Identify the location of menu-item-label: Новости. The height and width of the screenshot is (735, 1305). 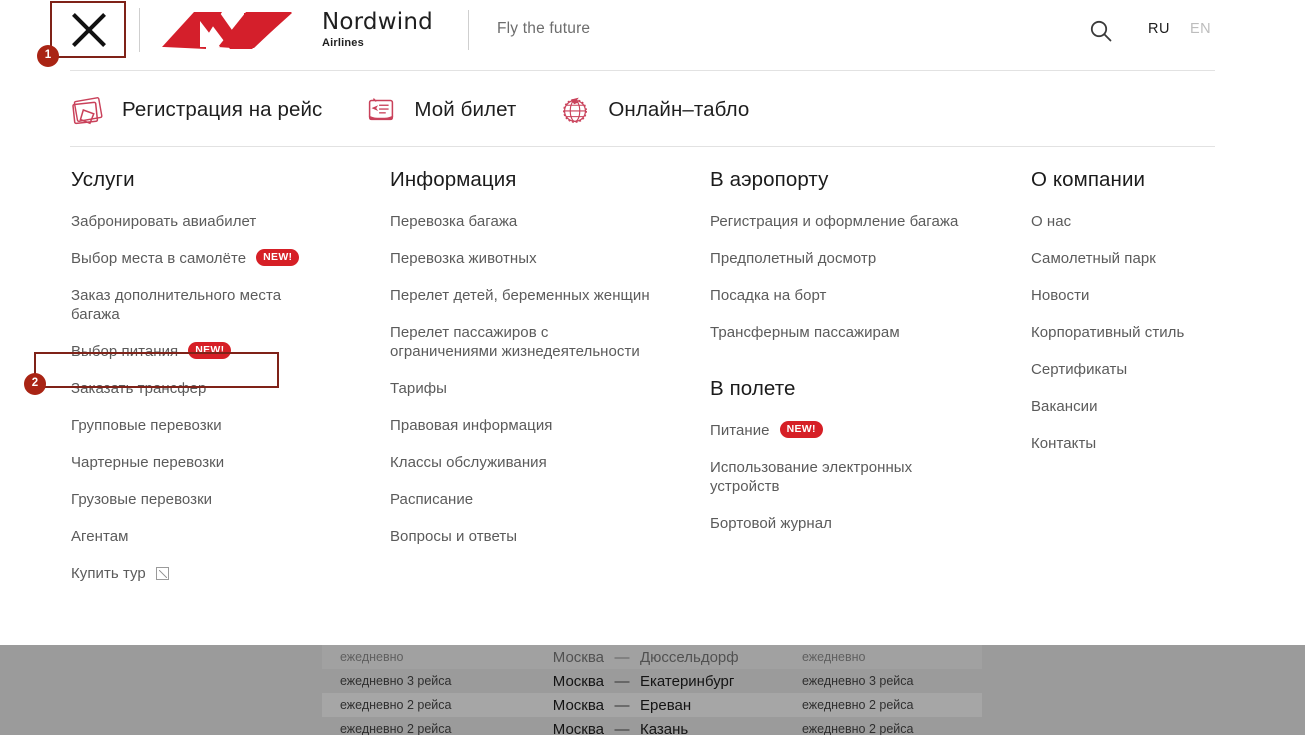
(1060, 295).